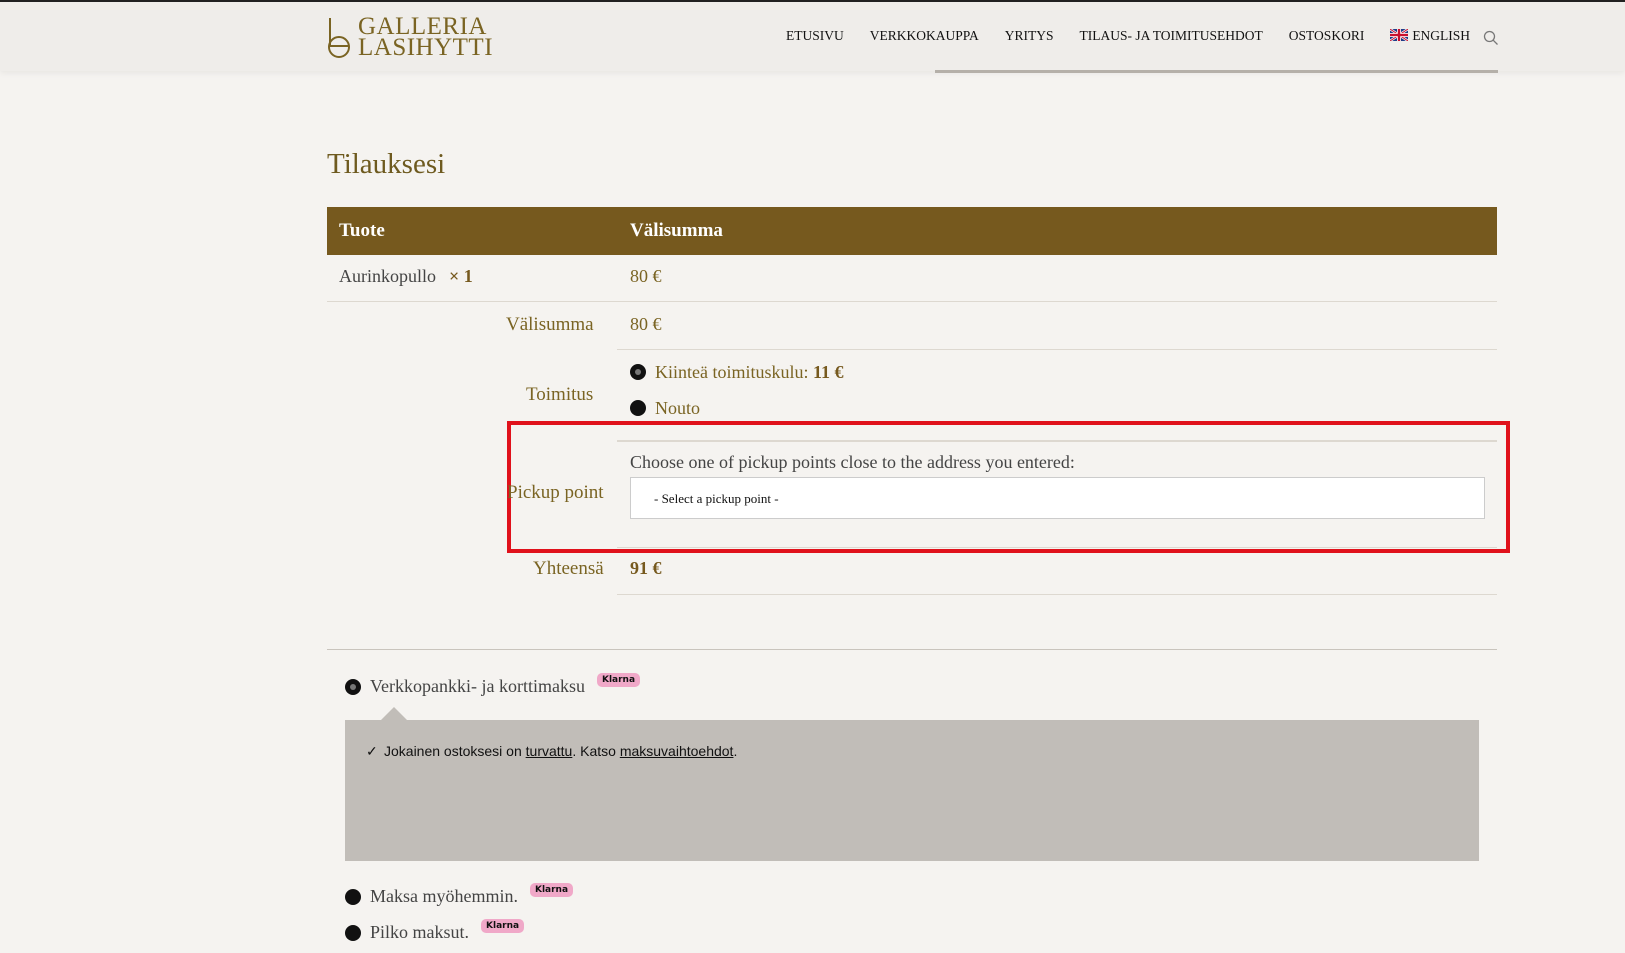 The height and width of the screenshot is (953, 1625). What do you see at coordinates (550, 324) in the screenshot?
I see `subtotal-label: Välisumma` at bounding box center [550, 324].